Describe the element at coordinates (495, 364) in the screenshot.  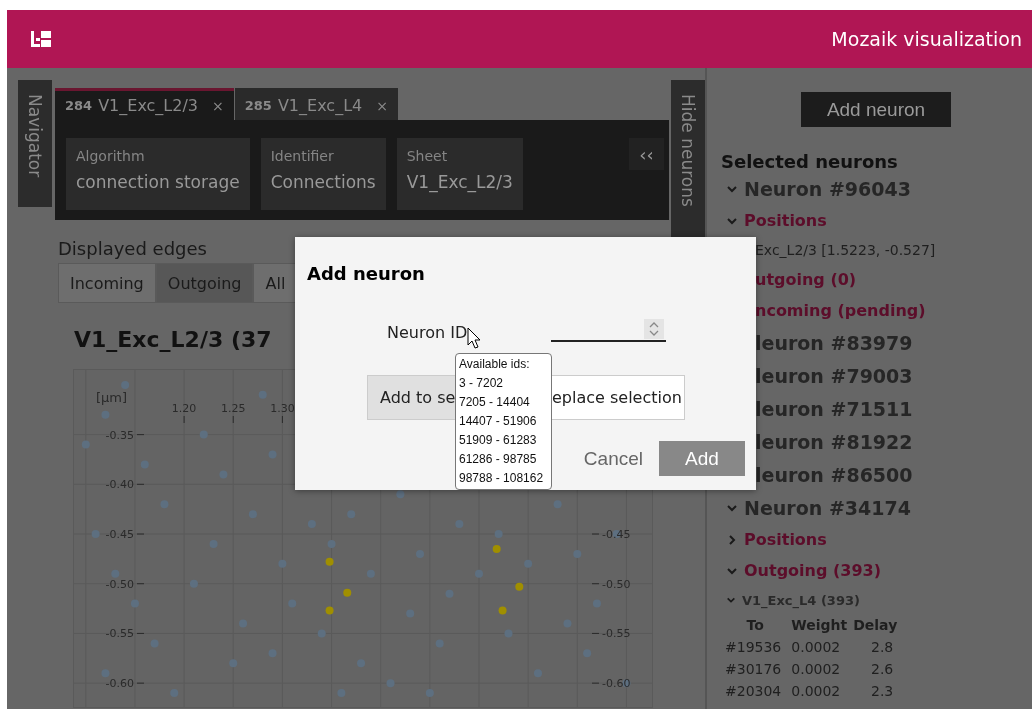
I see `tooltip-title: Available ids:` at that location.